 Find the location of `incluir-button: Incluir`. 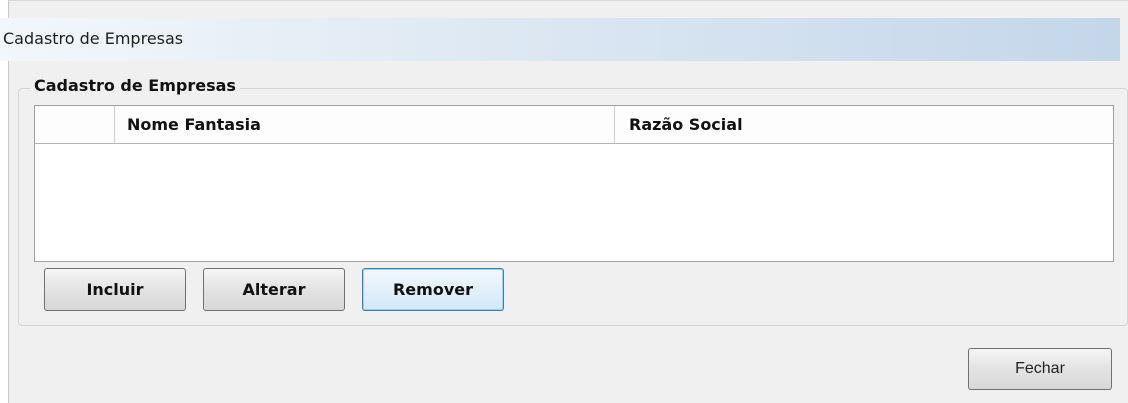

incluir-button: Incluir is located at coordinates (115, 289).